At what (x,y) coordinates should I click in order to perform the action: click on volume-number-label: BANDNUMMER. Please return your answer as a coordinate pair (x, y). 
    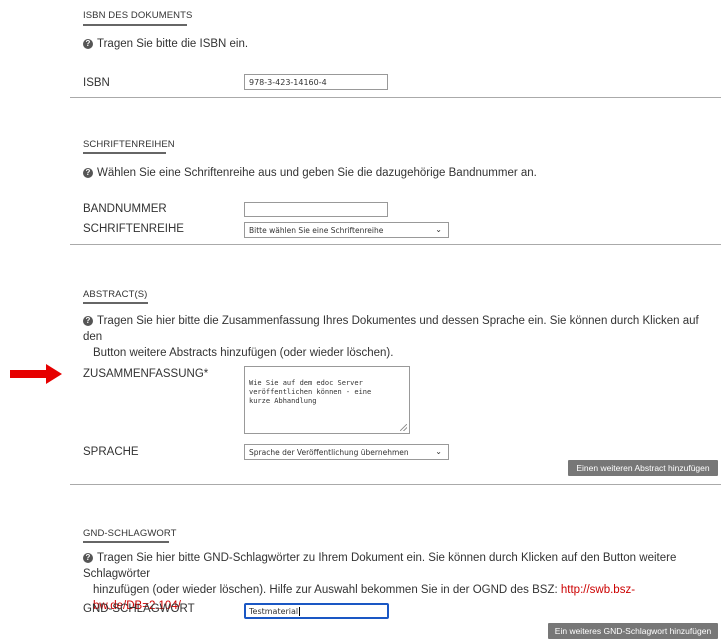
    Looking at the image, I should click on (125, 209).